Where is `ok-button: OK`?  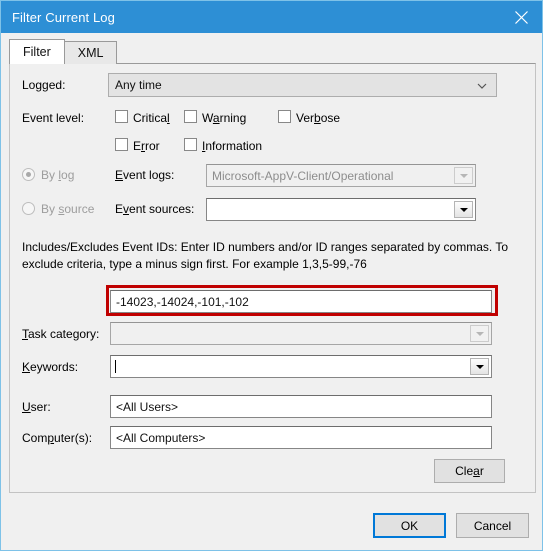 ok-button: OK is located at coordinates (409, 525).